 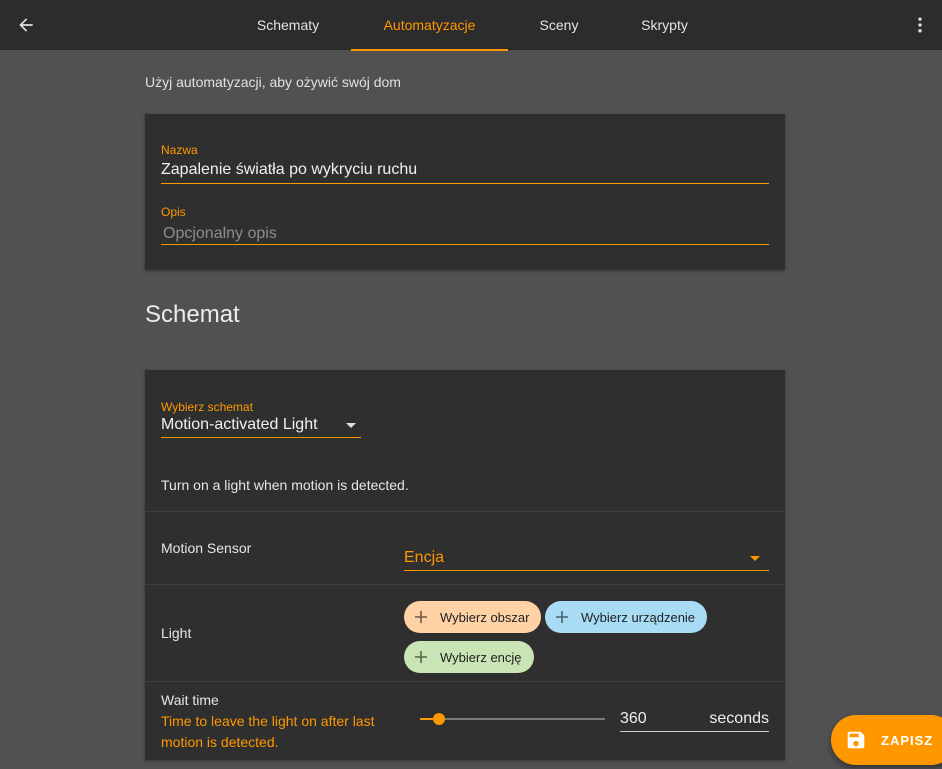 What do you see at coordinates (190, 700) in the screenshot?
I see `wait-time-label: Wait time` at bounding box center [190, 700].